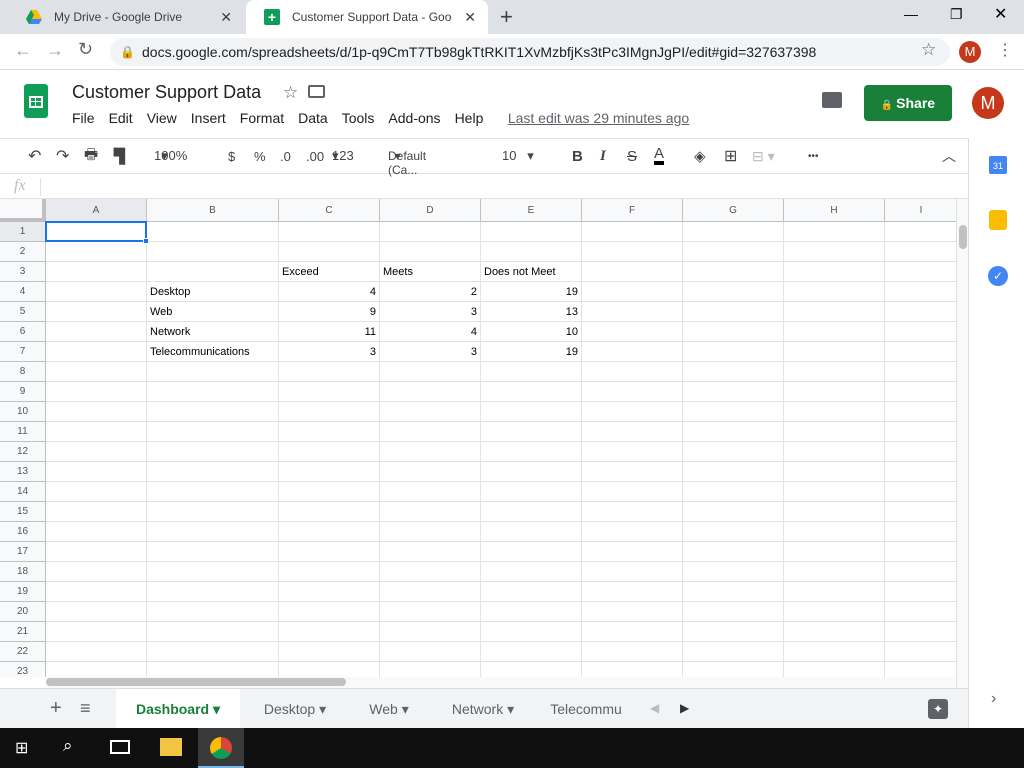 Image resolution: width=1024 pixels, height=768 pixels. I want to click on row-header: 7, so click(23, 352).